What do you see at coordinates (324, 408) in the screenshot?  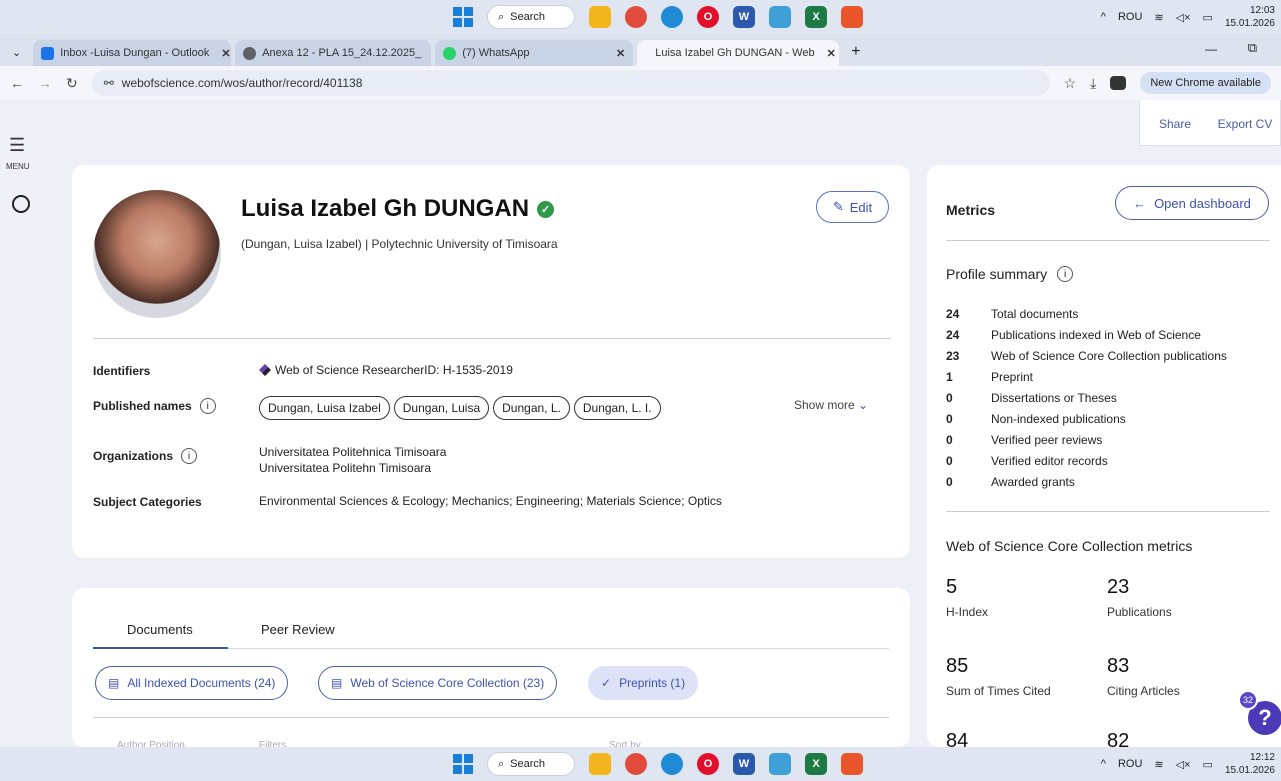 I see `name-chip: Dungan, Luisa Izabel` at bounding box center [324, 408].